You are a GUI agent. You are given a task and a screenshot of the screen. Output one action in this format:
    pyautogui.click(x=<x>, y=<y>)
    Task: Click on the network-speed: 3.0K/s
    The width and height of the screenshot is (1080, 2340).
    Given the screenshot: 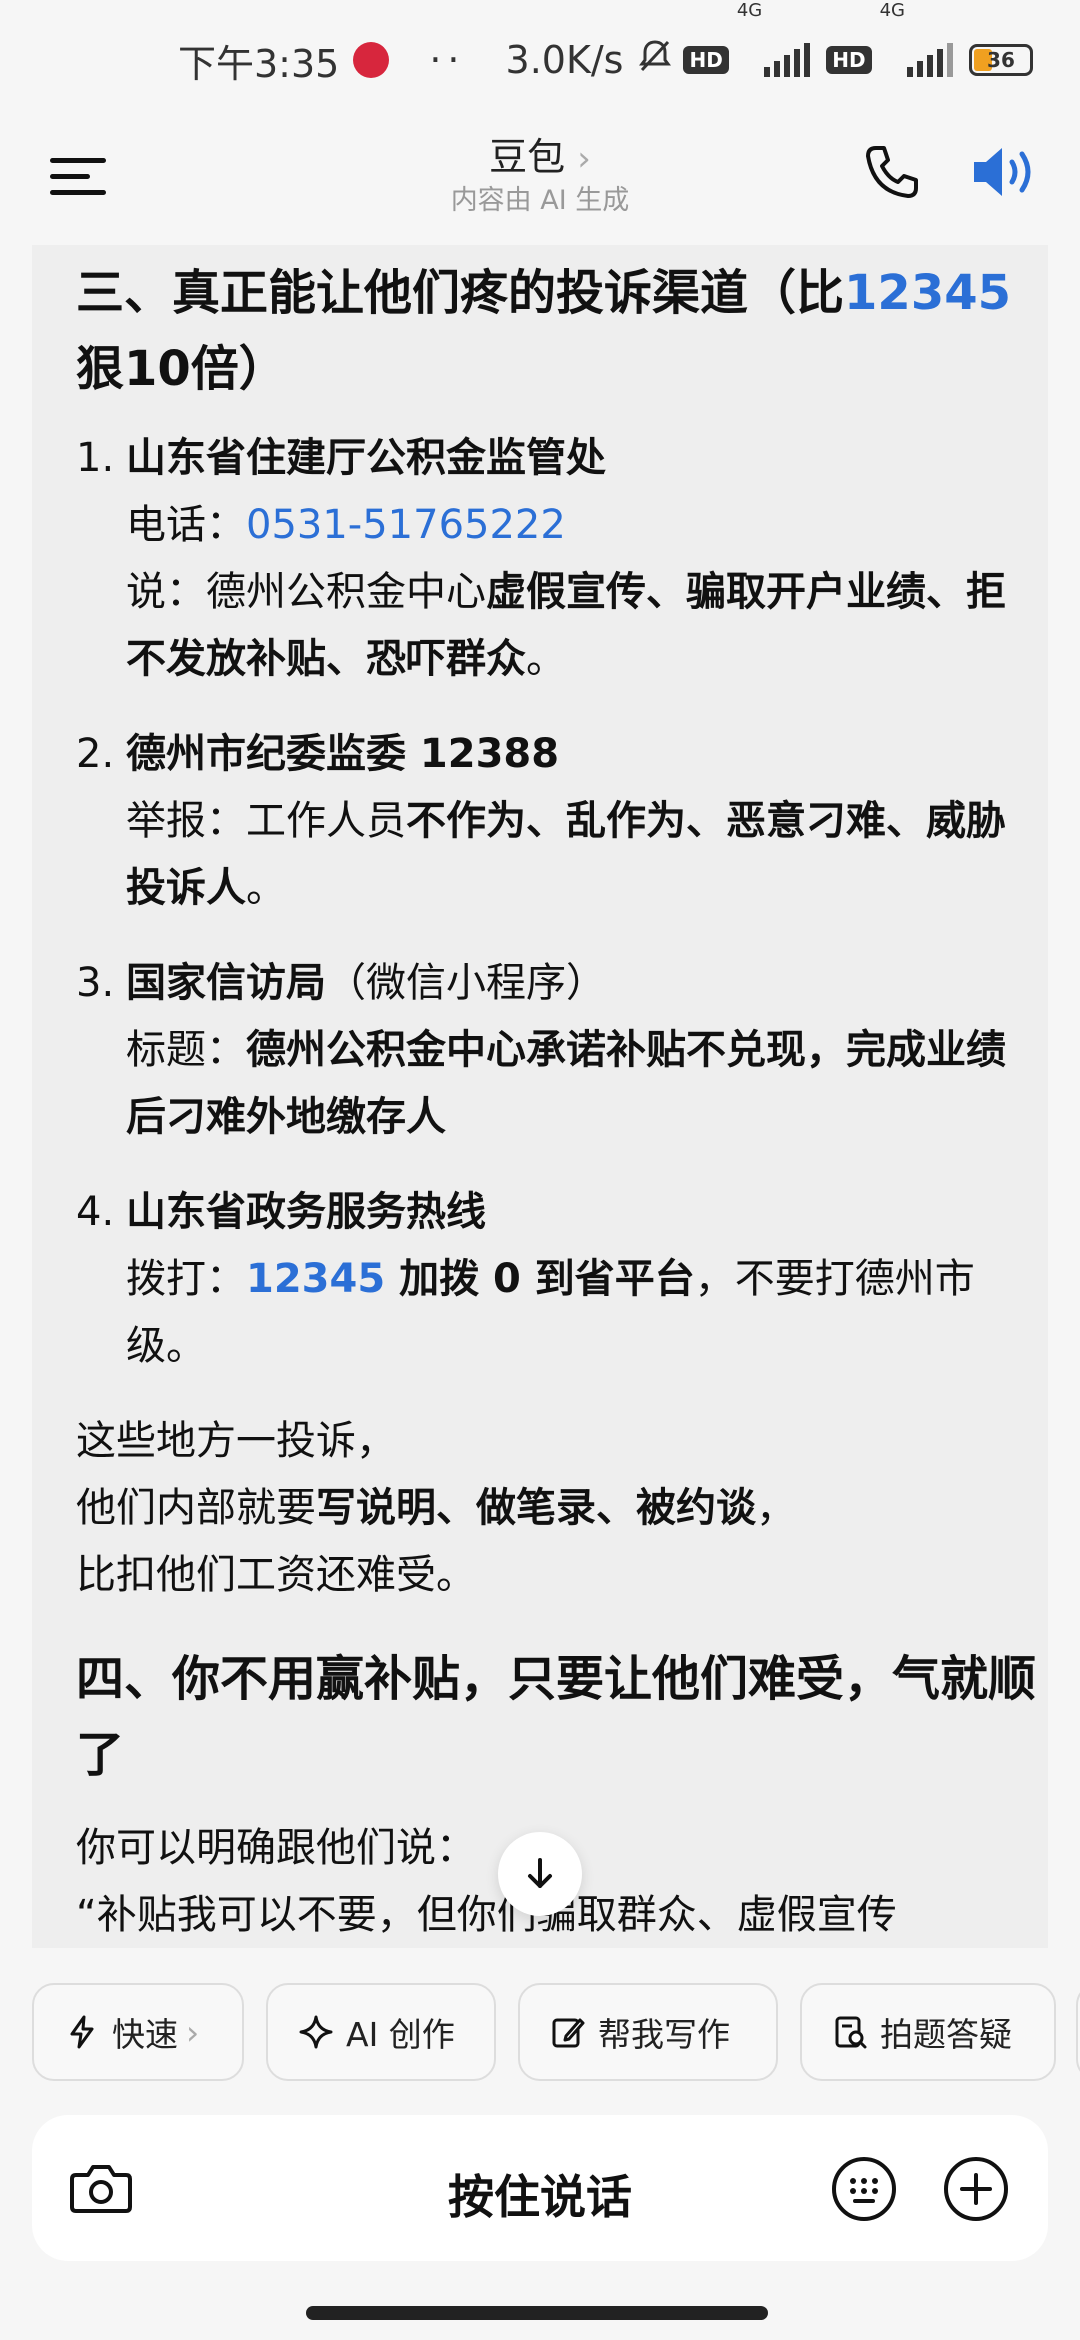 What is the action you would take?
    pyautogui.click(x=564, y=60)
    